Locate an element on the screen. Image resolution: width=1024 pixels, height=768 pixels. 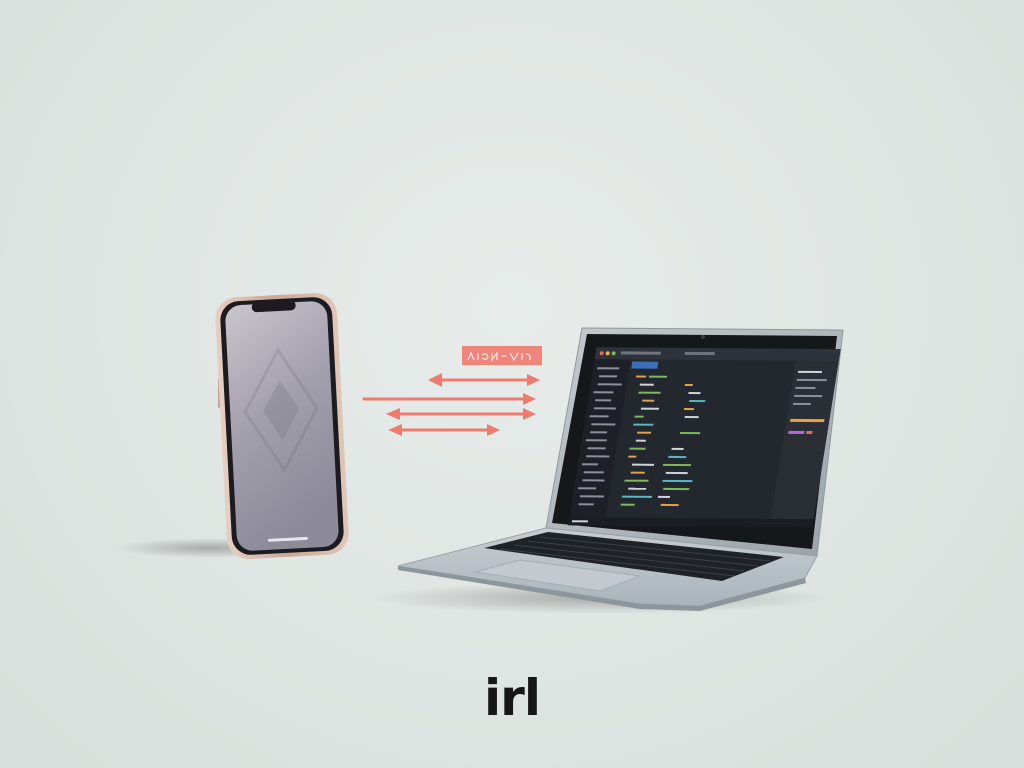
webcam-icon is located at coordinates (703, 337).